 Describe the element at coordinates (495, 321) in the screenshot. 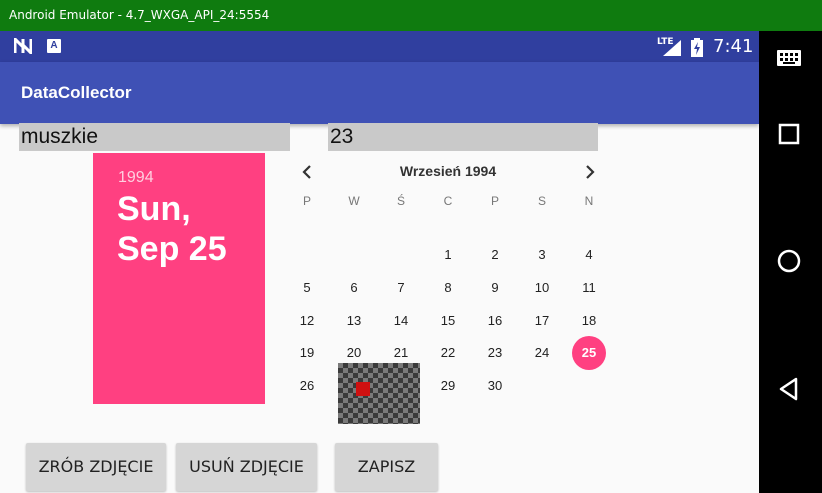

I see `calendar-day: 16` at that location.